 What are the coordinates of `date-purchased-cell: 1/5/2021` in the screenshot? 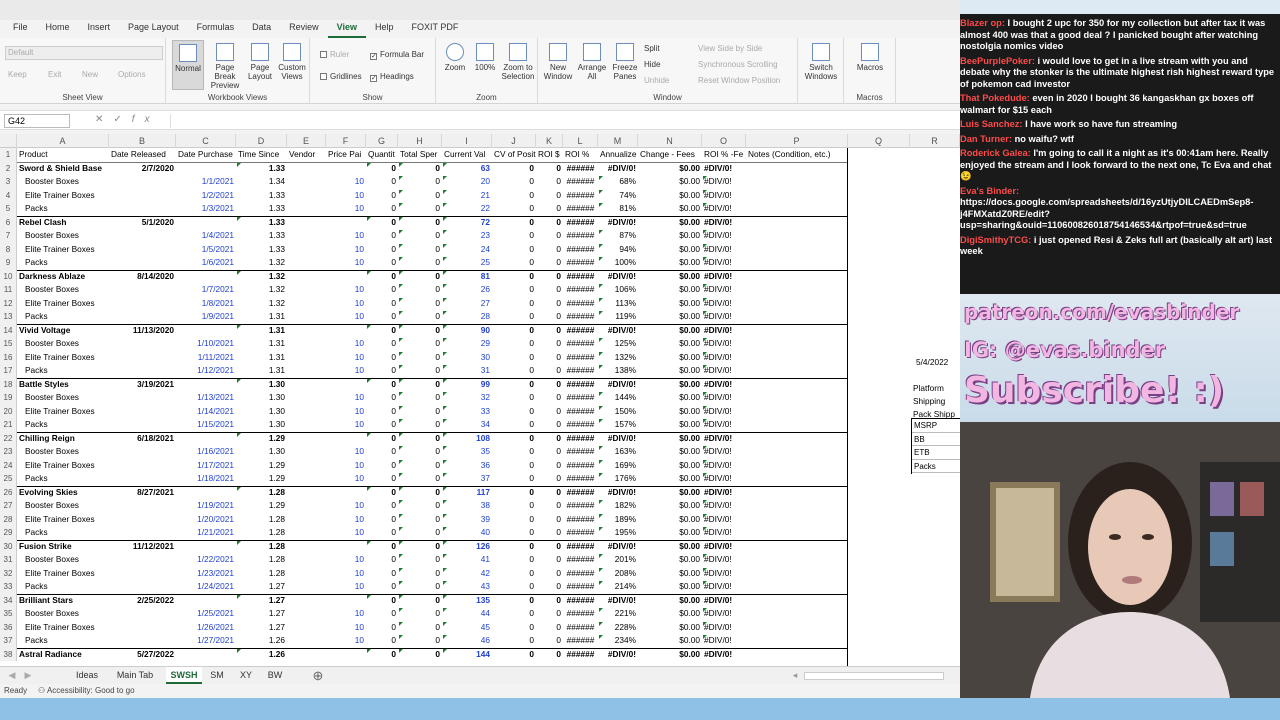 It's located at (206, 250).